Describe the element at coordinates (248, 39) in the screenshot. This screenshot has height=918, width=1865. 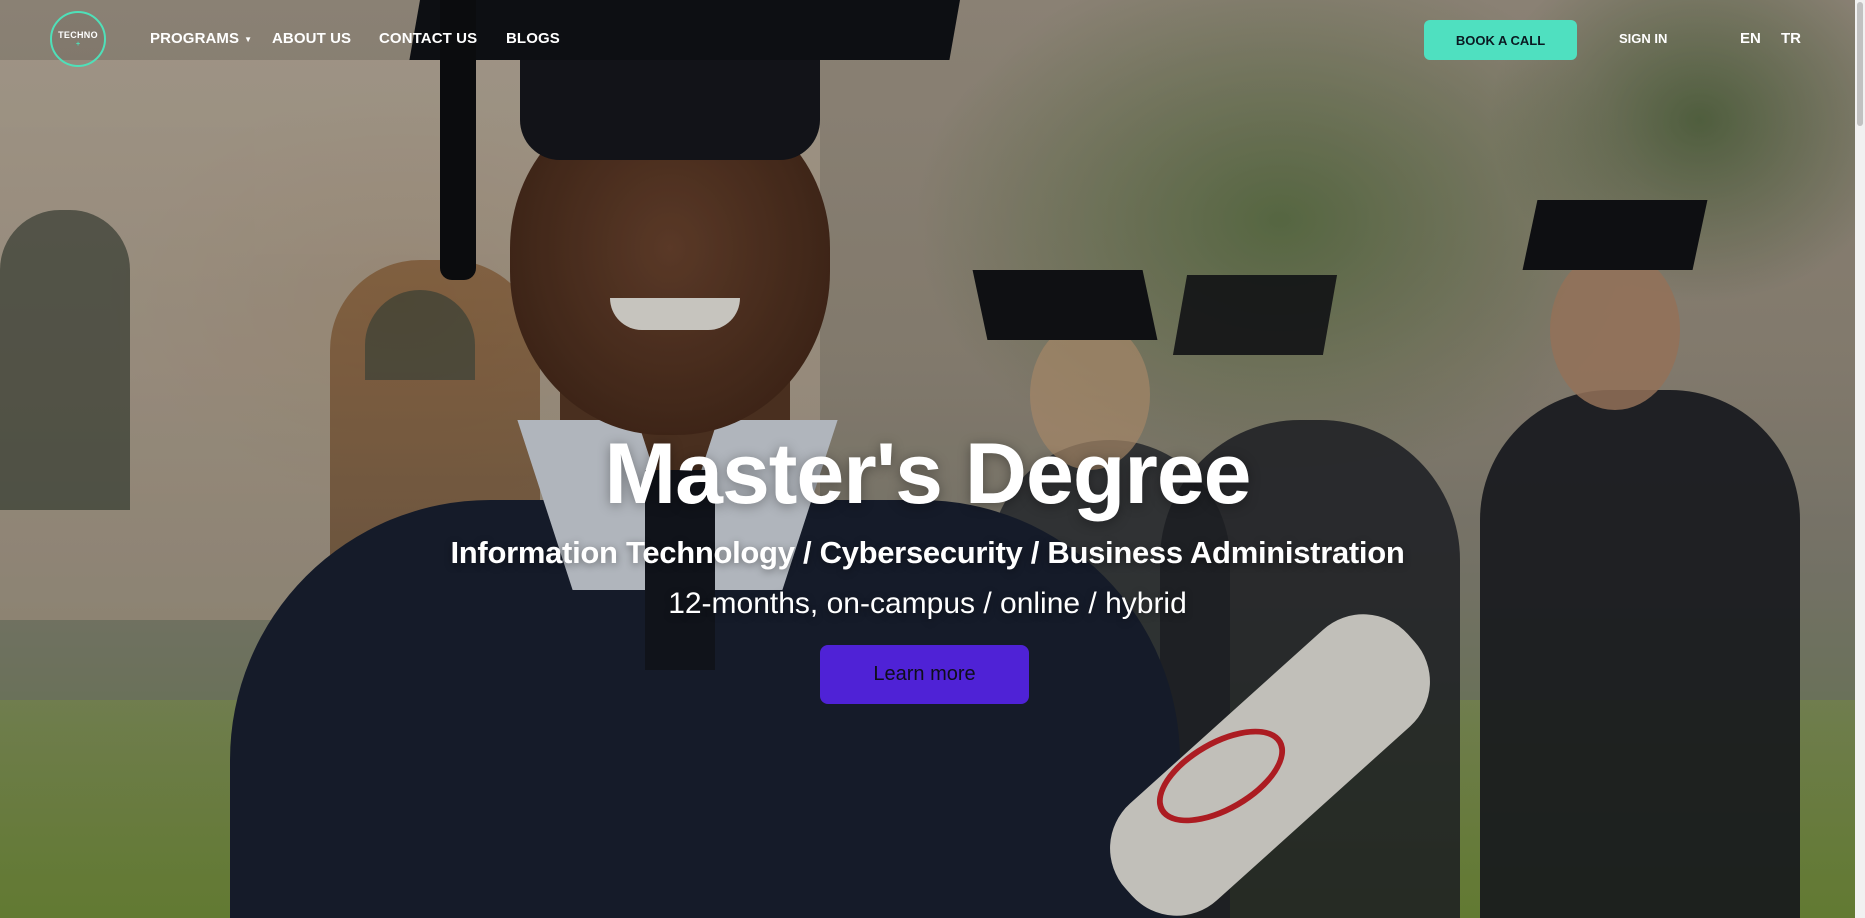
I see `caret-down-icon: ▼` at that location.